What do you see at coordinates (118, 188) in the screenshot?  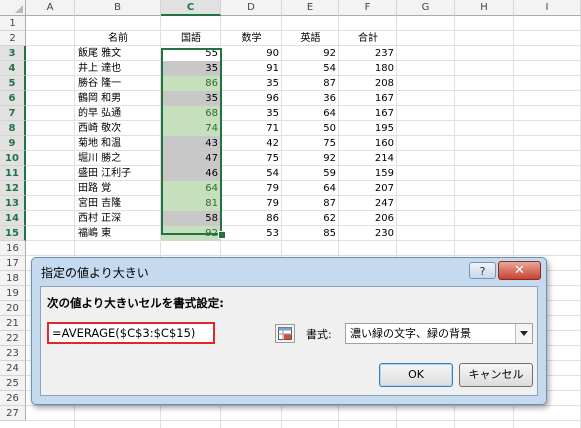 I see `name-cell: 田路 覚` at bounding box center [118, 188].